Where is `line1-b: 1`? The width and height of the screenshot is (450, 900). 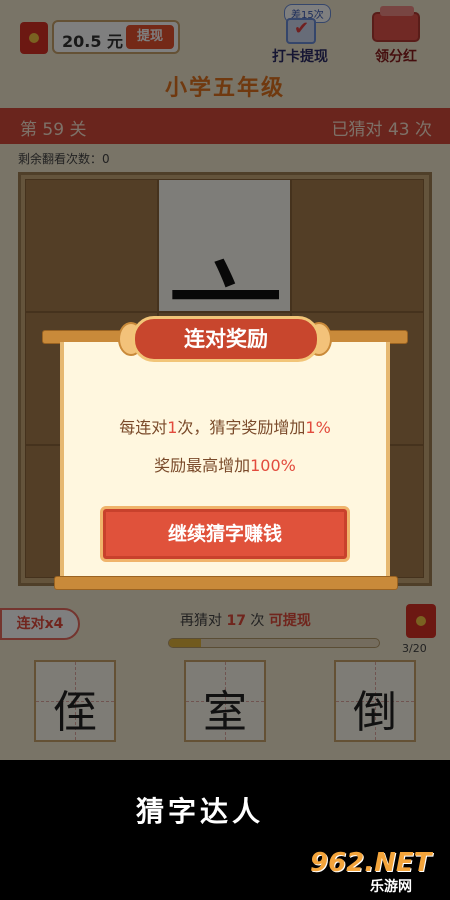
line1-b: 1 is located at coordinates (172, 427).